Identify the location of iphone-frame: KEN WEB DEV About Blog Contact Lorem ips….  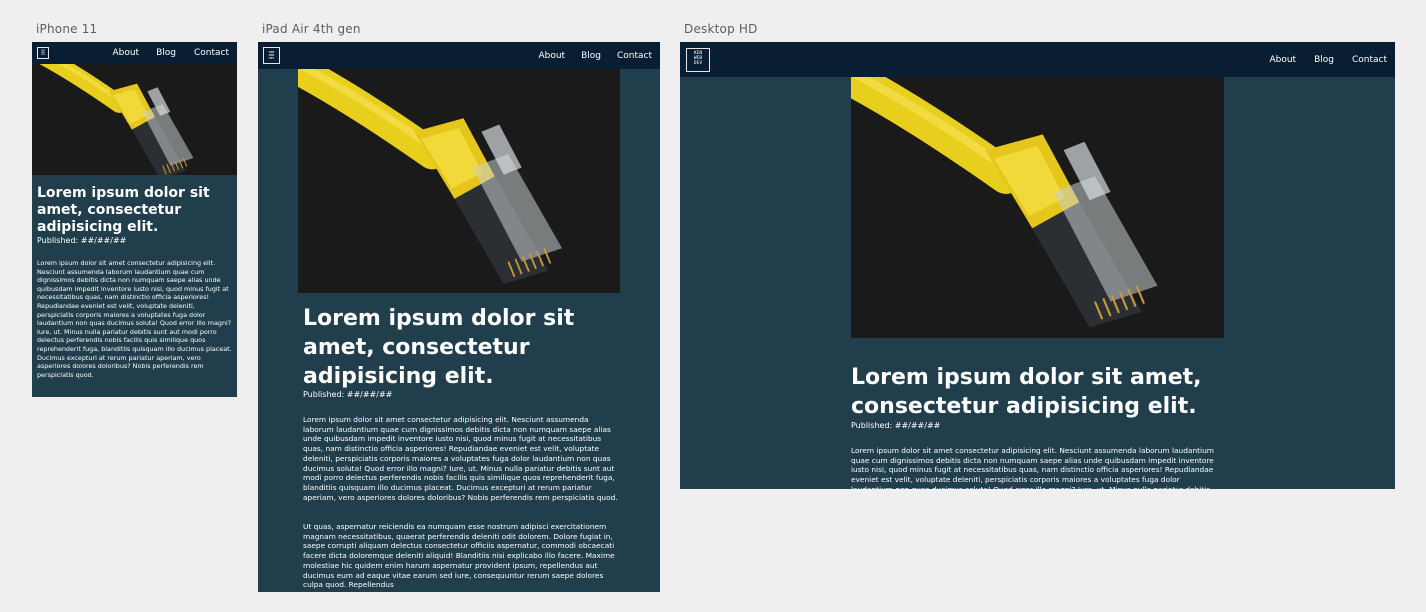
(134, 219).